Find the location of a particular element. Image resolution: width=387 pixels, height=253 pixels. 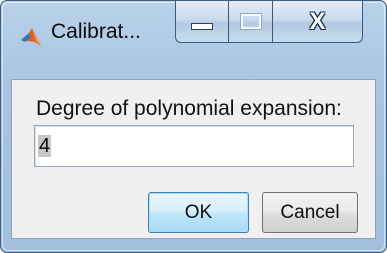

minimize-button is located at coordinates (202, 22).